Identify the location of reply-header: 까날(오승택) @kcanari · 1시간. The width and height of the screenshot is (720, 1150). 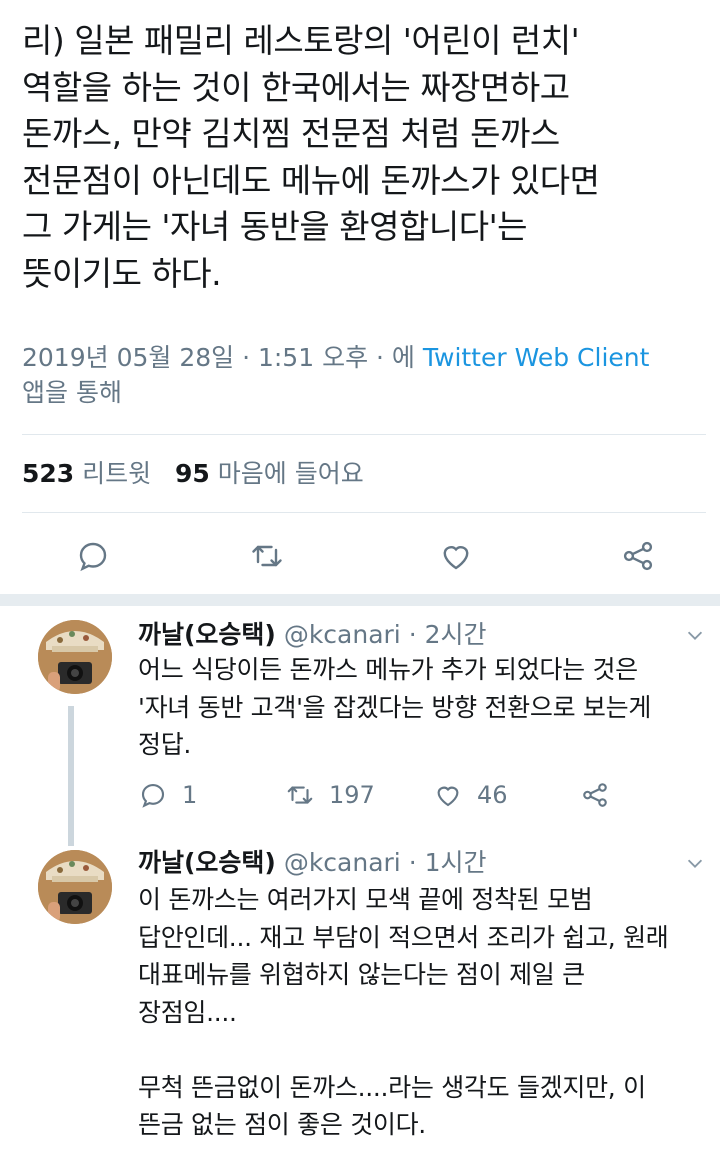
(312, 863).